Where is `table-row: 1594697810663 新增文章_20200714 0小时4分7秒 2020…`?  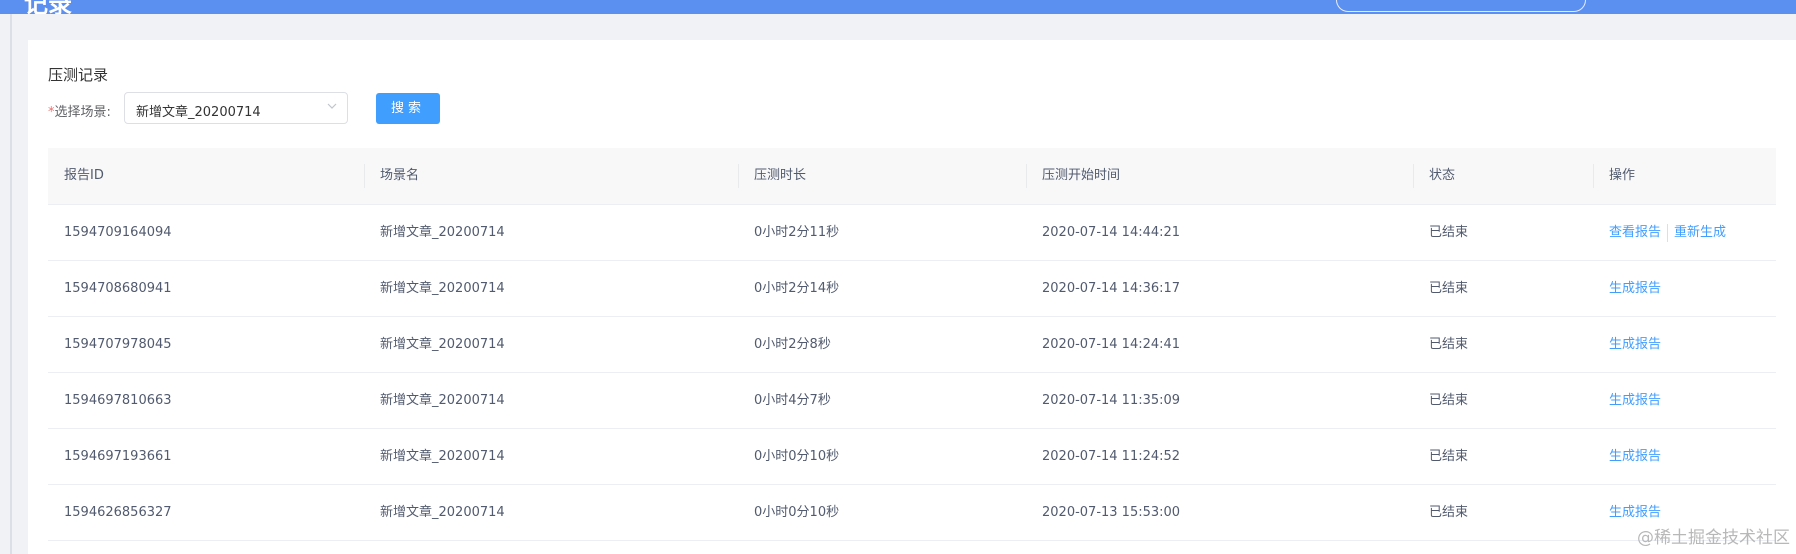 table-row: 1594697810663 新增文章_20200714 0小时4分7秒 2020… is located at coordinates (912, 401).